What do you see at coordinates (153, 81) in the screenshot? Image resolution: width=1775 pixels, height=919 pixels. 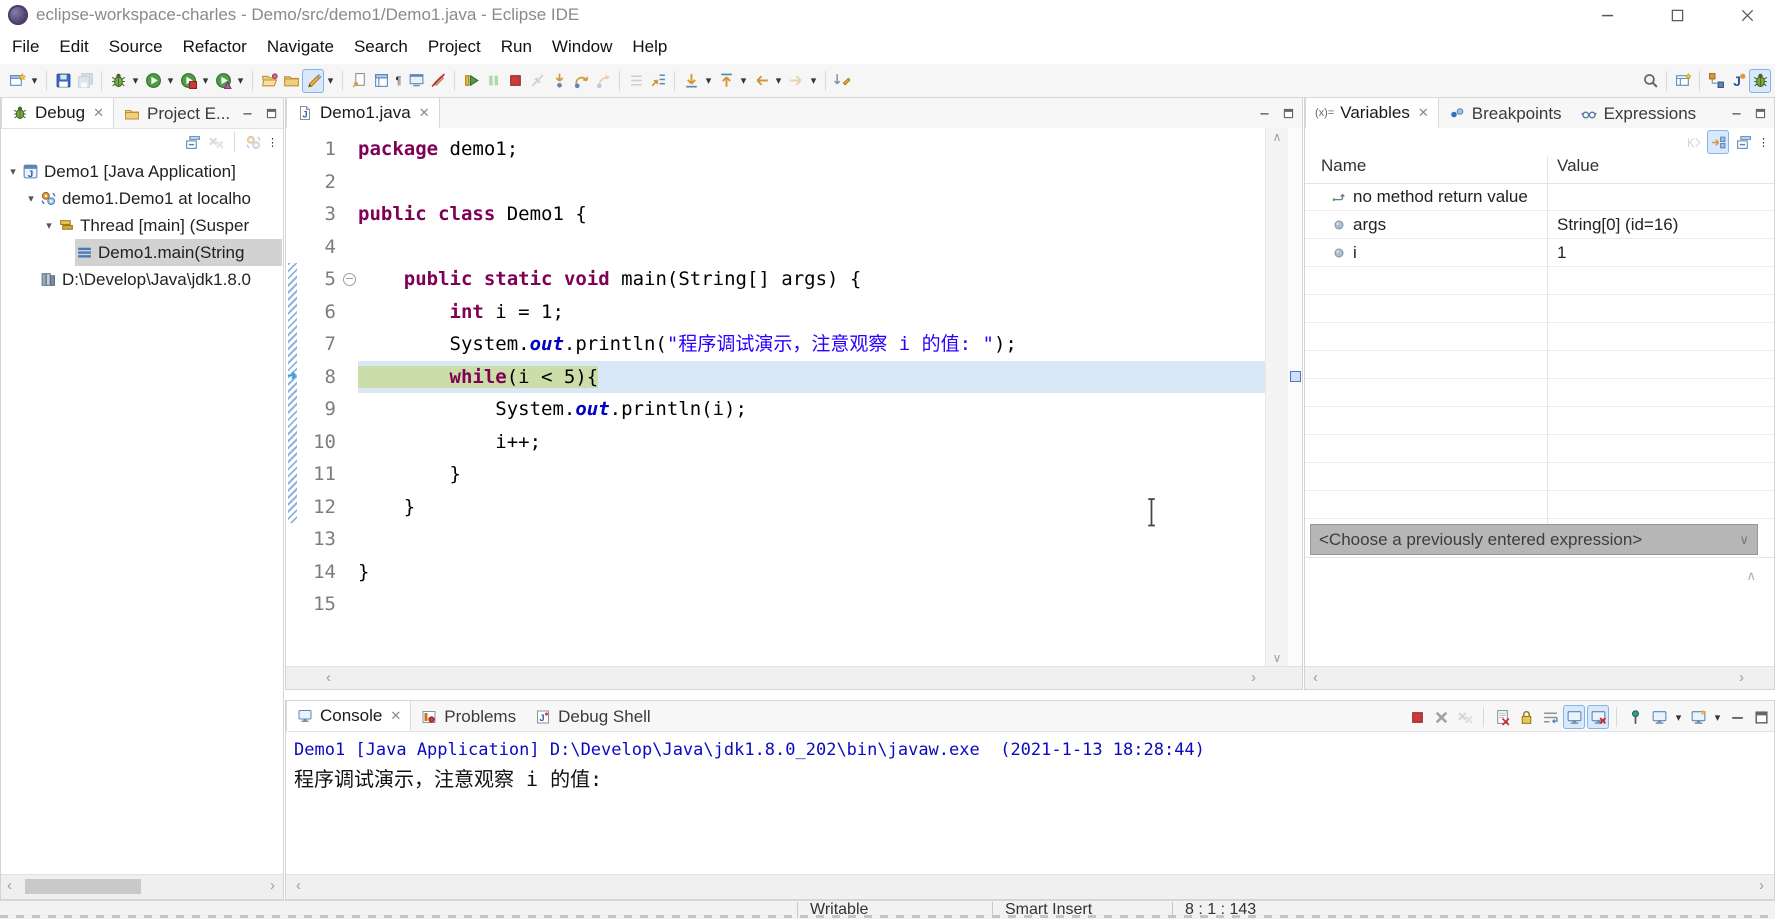 I see `run-icon` at bounding box center [153, 81].